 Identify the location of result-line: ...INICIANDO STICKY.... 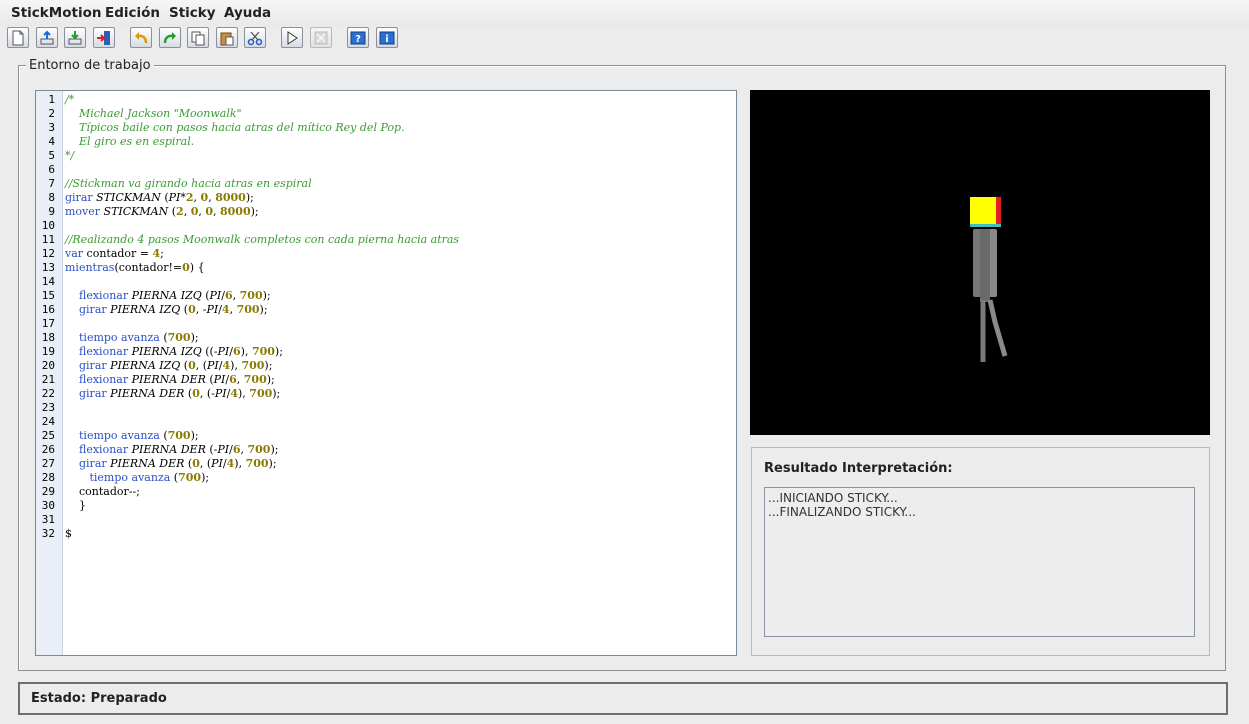
(833, 498).